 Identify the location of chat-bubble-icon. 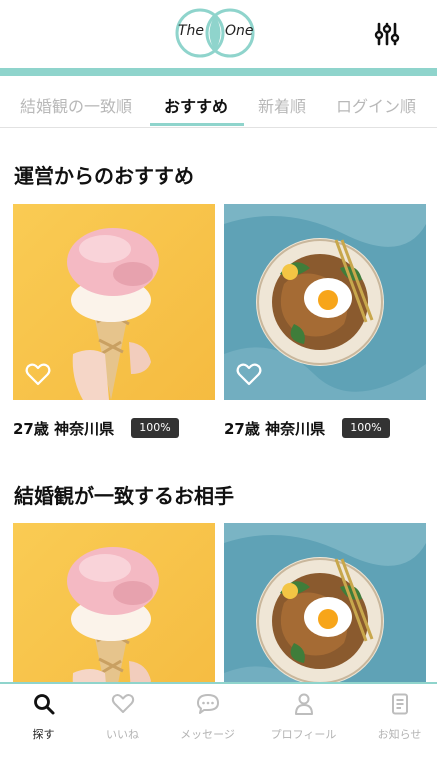
(207, 704).